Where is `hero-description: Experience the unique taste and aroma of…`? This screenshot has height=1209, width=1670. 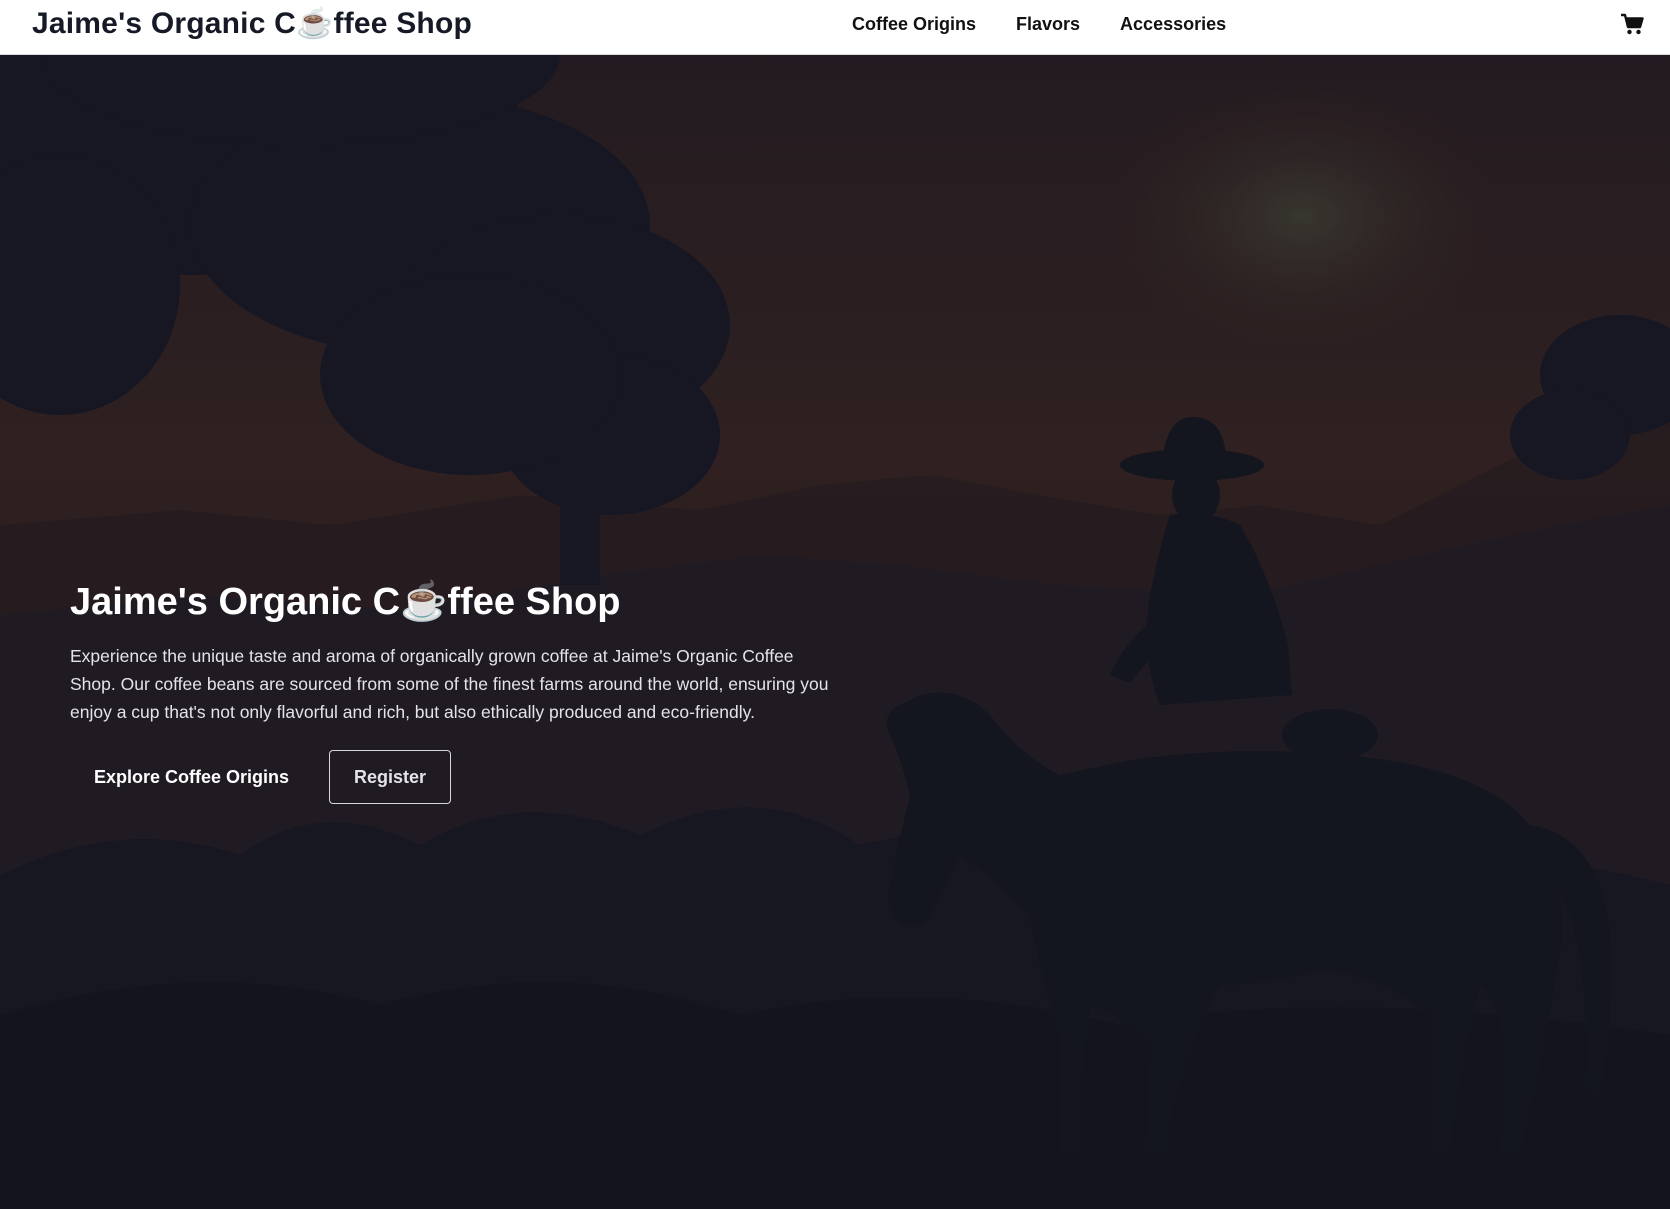 hero-description: Experience the unique taste and aroma of… is located at coordinates (449, 684).